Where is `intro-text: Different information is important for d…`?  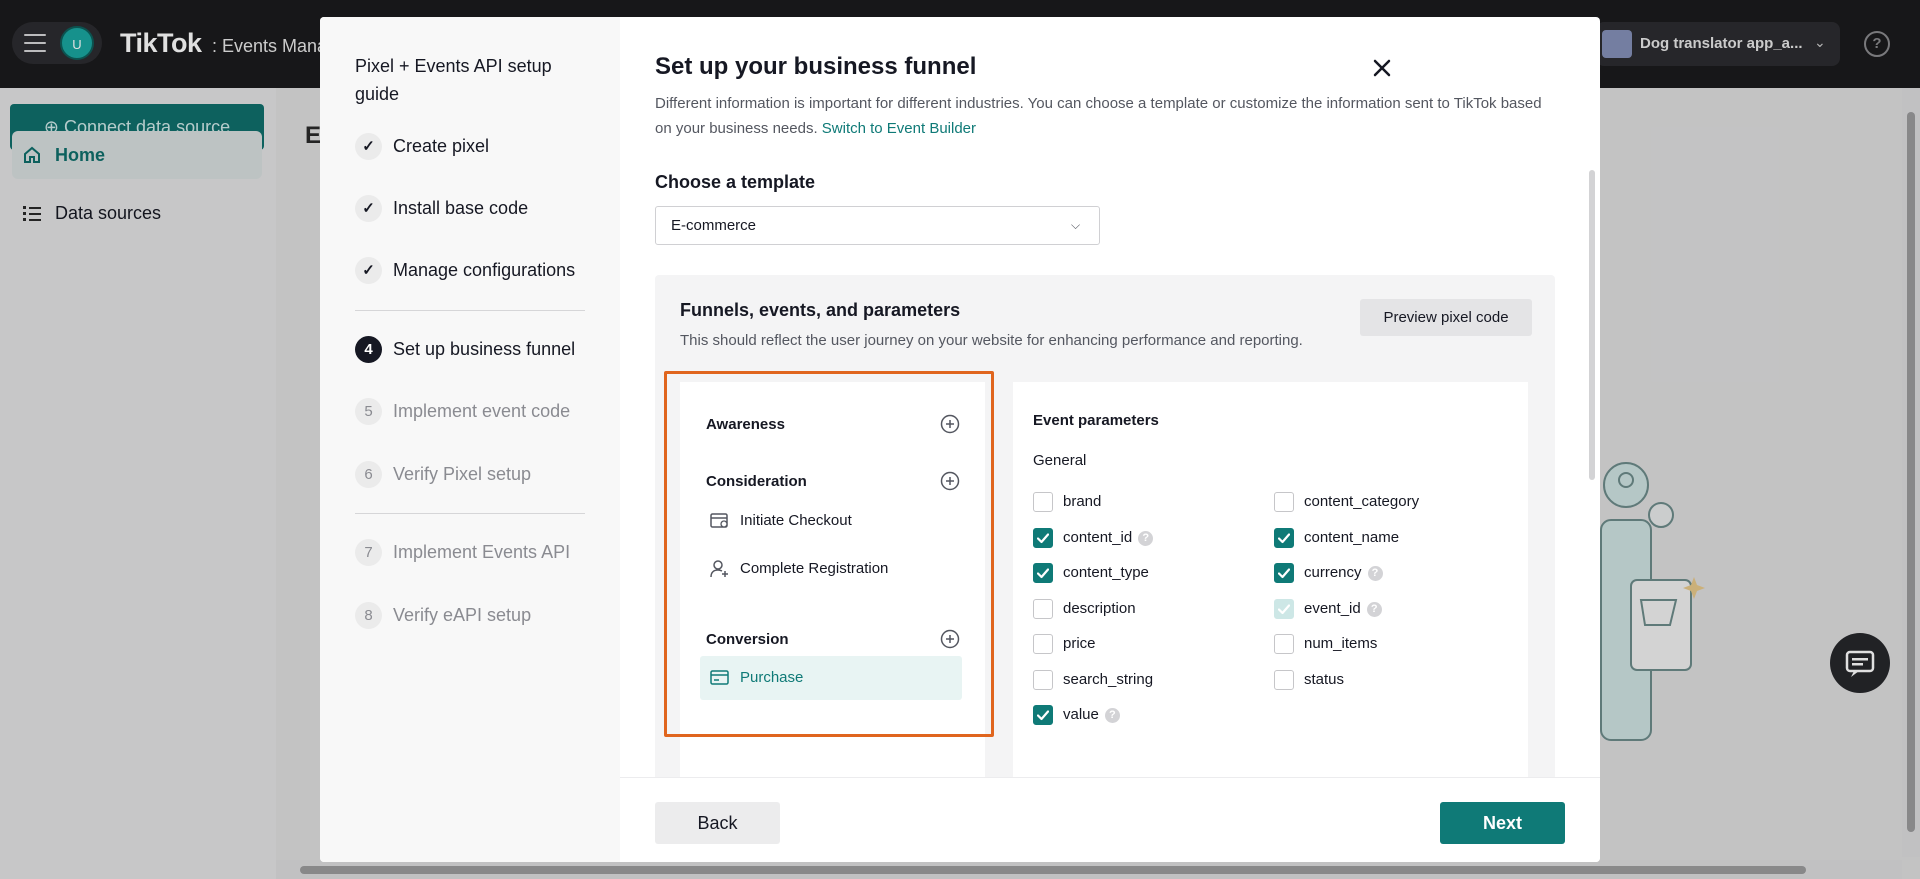
intro-text: Different information is important for d… is located at coordinates (1105, 116).